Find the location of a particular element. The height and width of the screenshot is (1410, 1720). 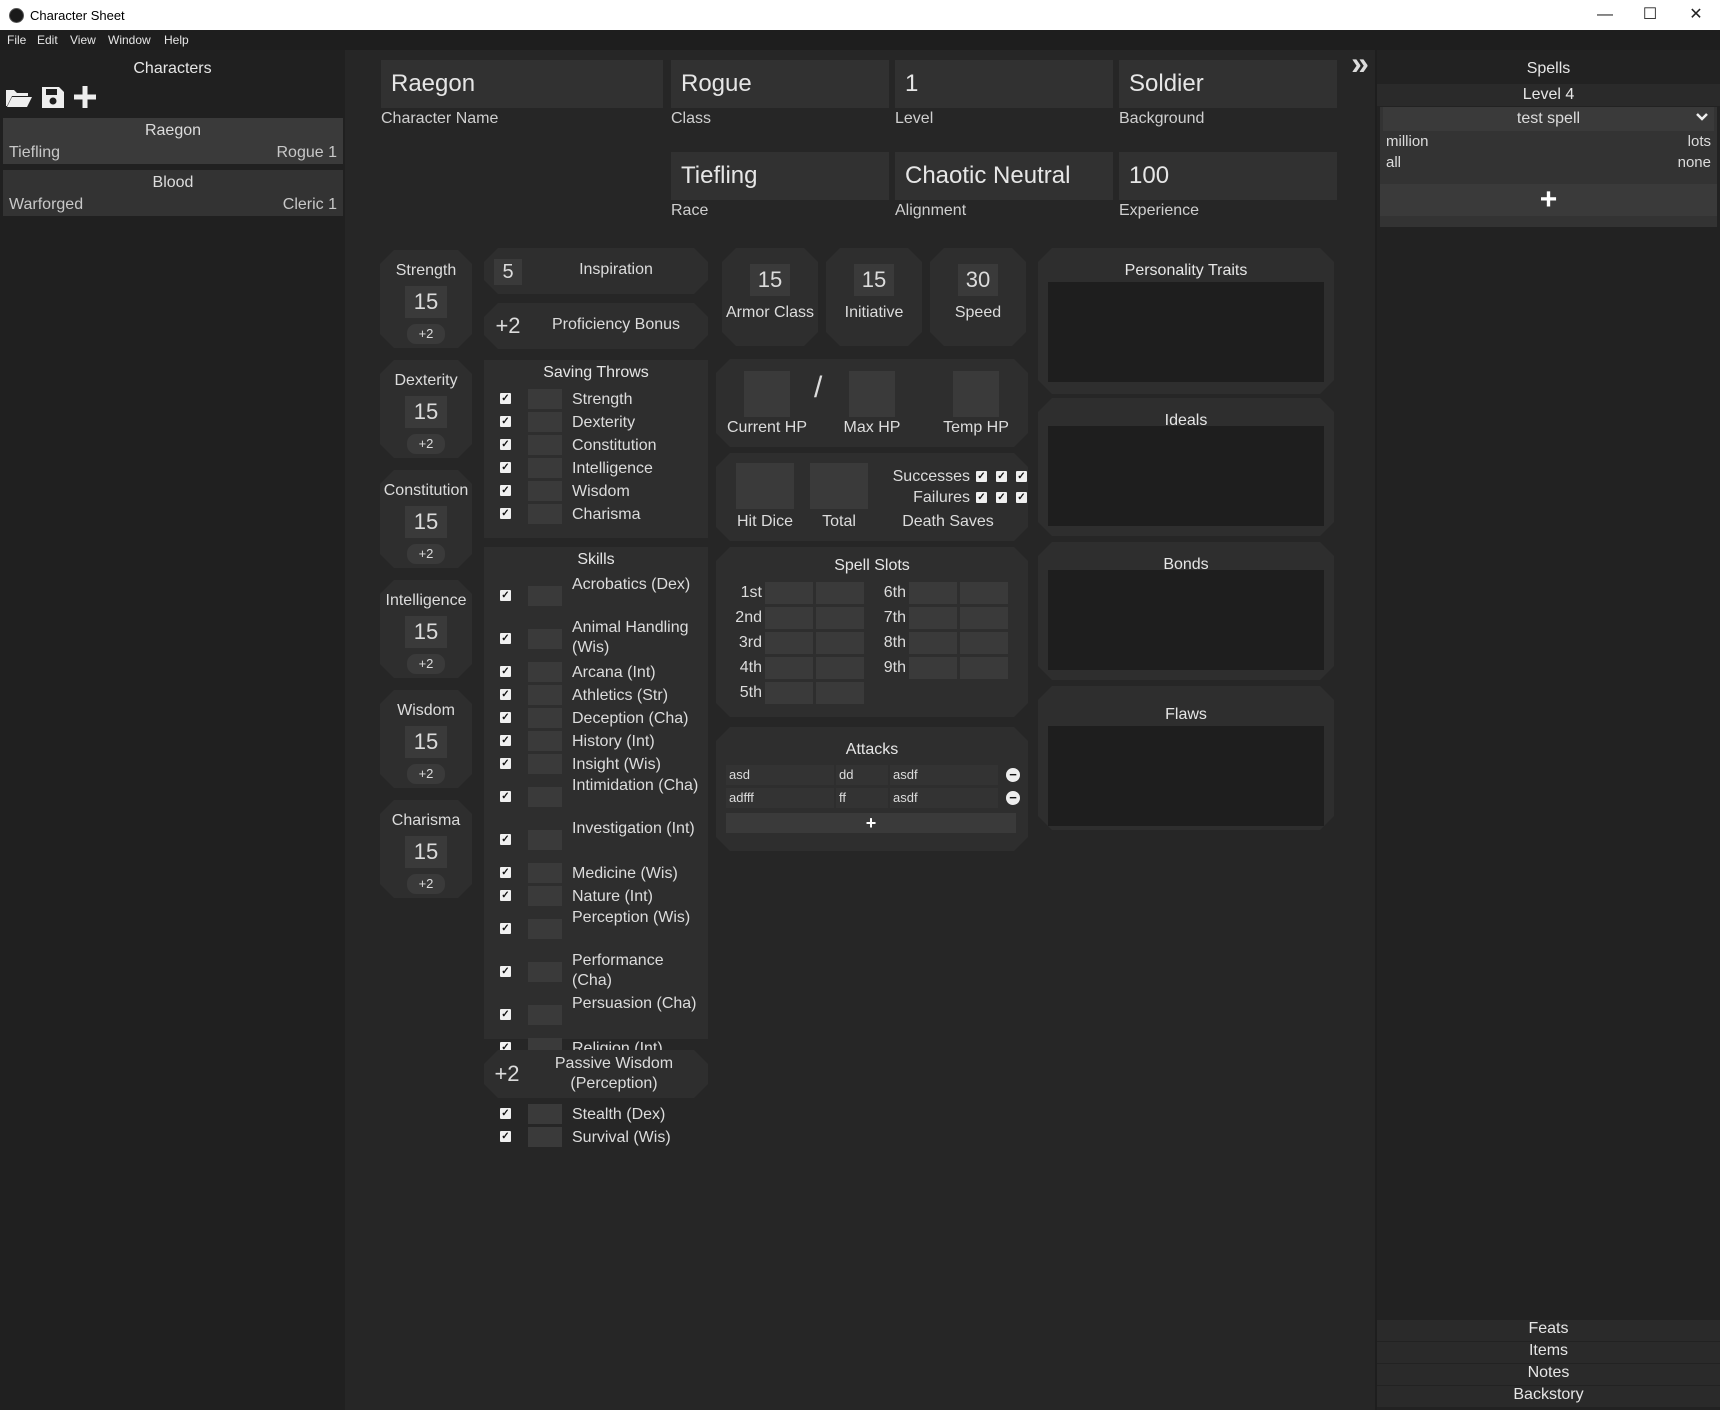

class-field: Rogue is located at coordinates (780, 84).